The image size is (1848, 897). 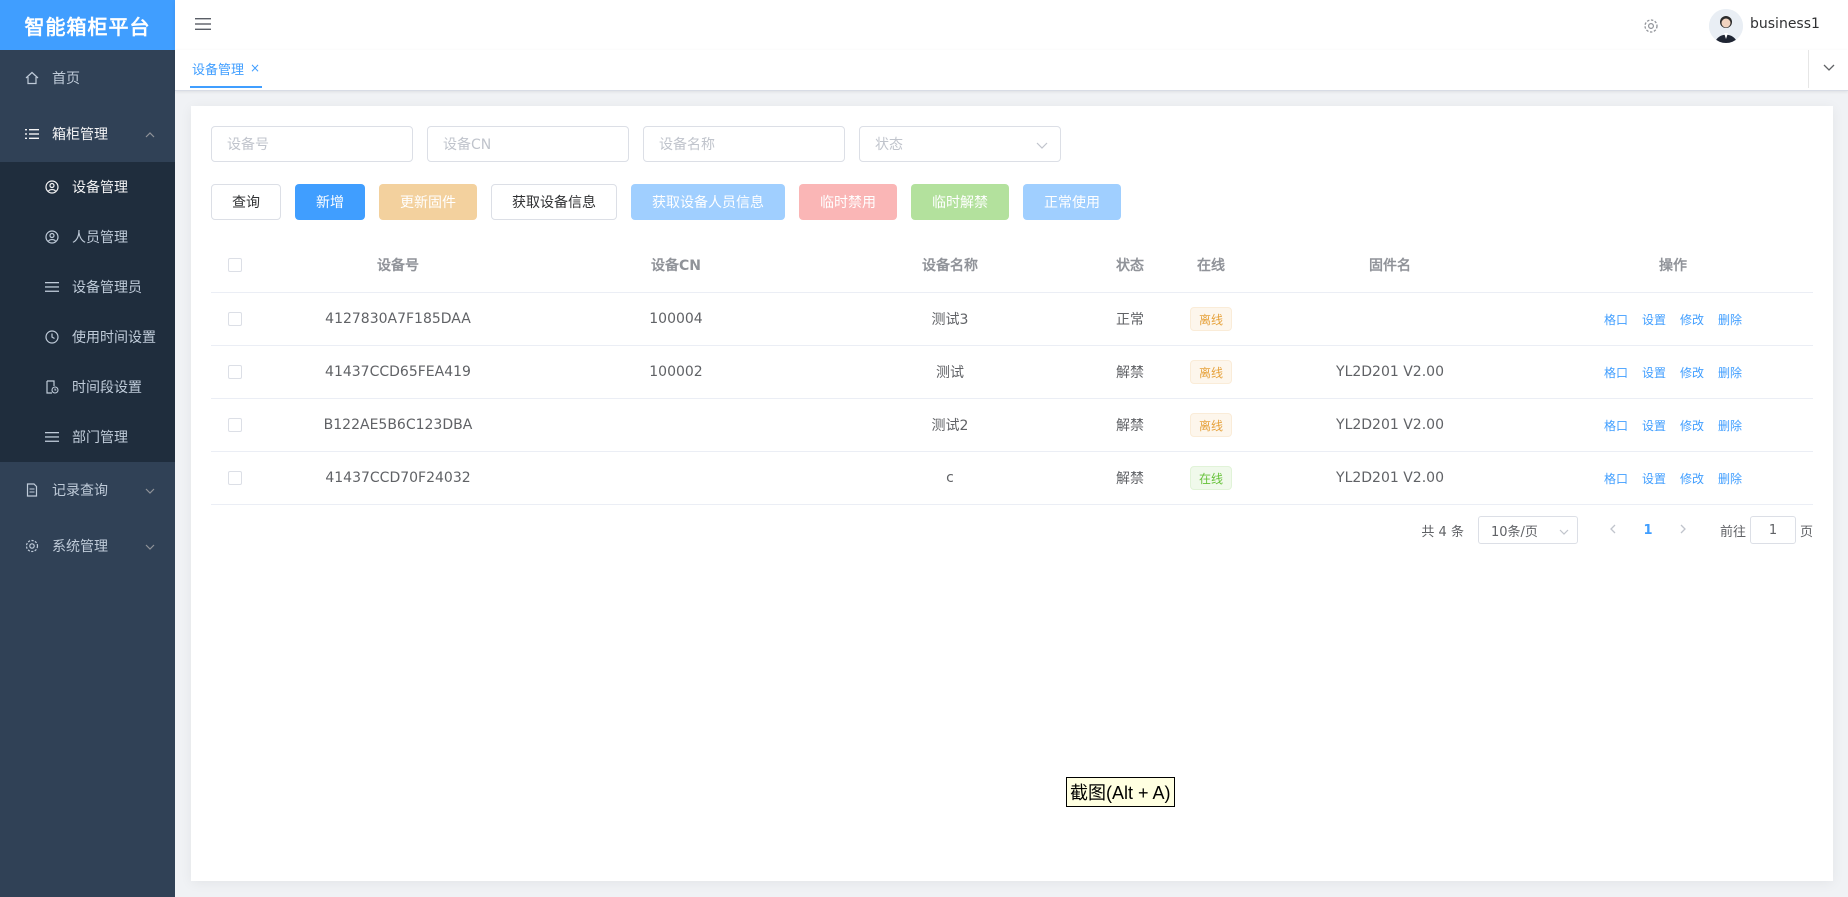 I want to click on get-device-info-button: 获取设备信息, so click(x=554, y=202).